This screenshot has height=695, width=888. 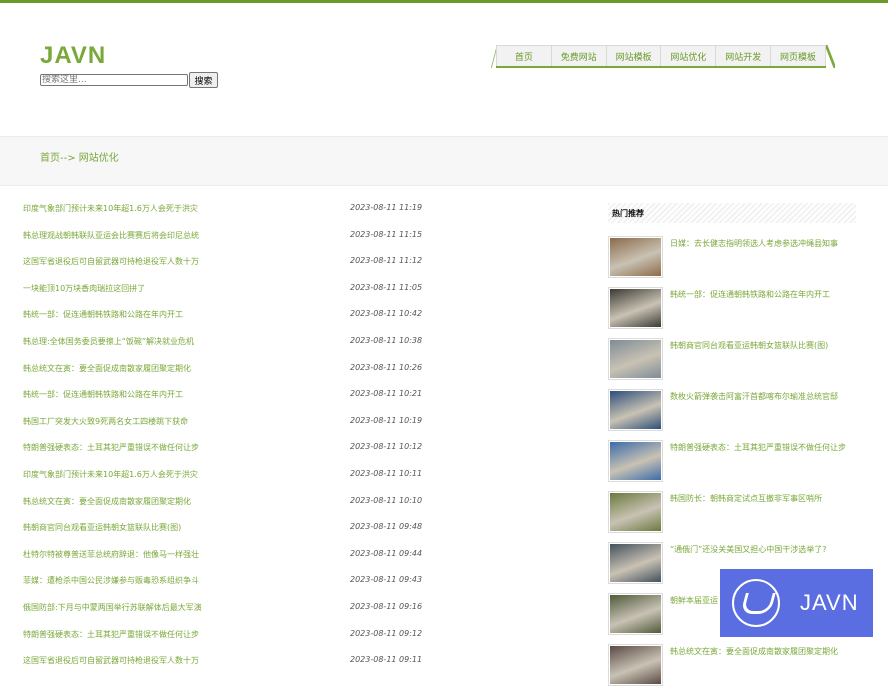 I want to click on article-row: 这国军省退役后可自留武器可持枪退役军人数十万 2023-08-11 11:12, so click(x=223, y=267).